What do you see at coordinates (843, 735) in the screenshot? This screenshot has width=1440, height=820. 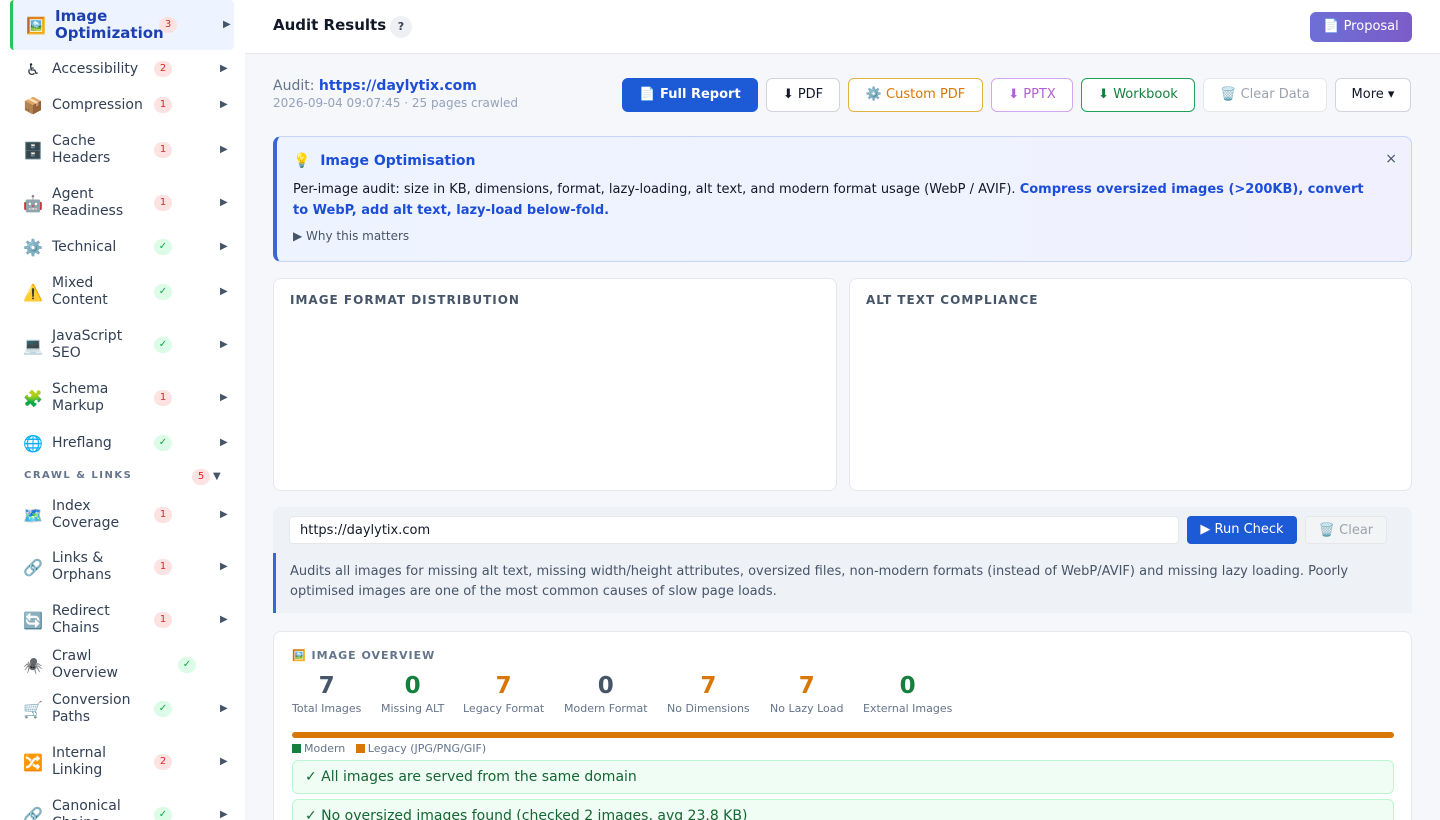 I see `format-ratio-bar` at bounding box center [843, 735].